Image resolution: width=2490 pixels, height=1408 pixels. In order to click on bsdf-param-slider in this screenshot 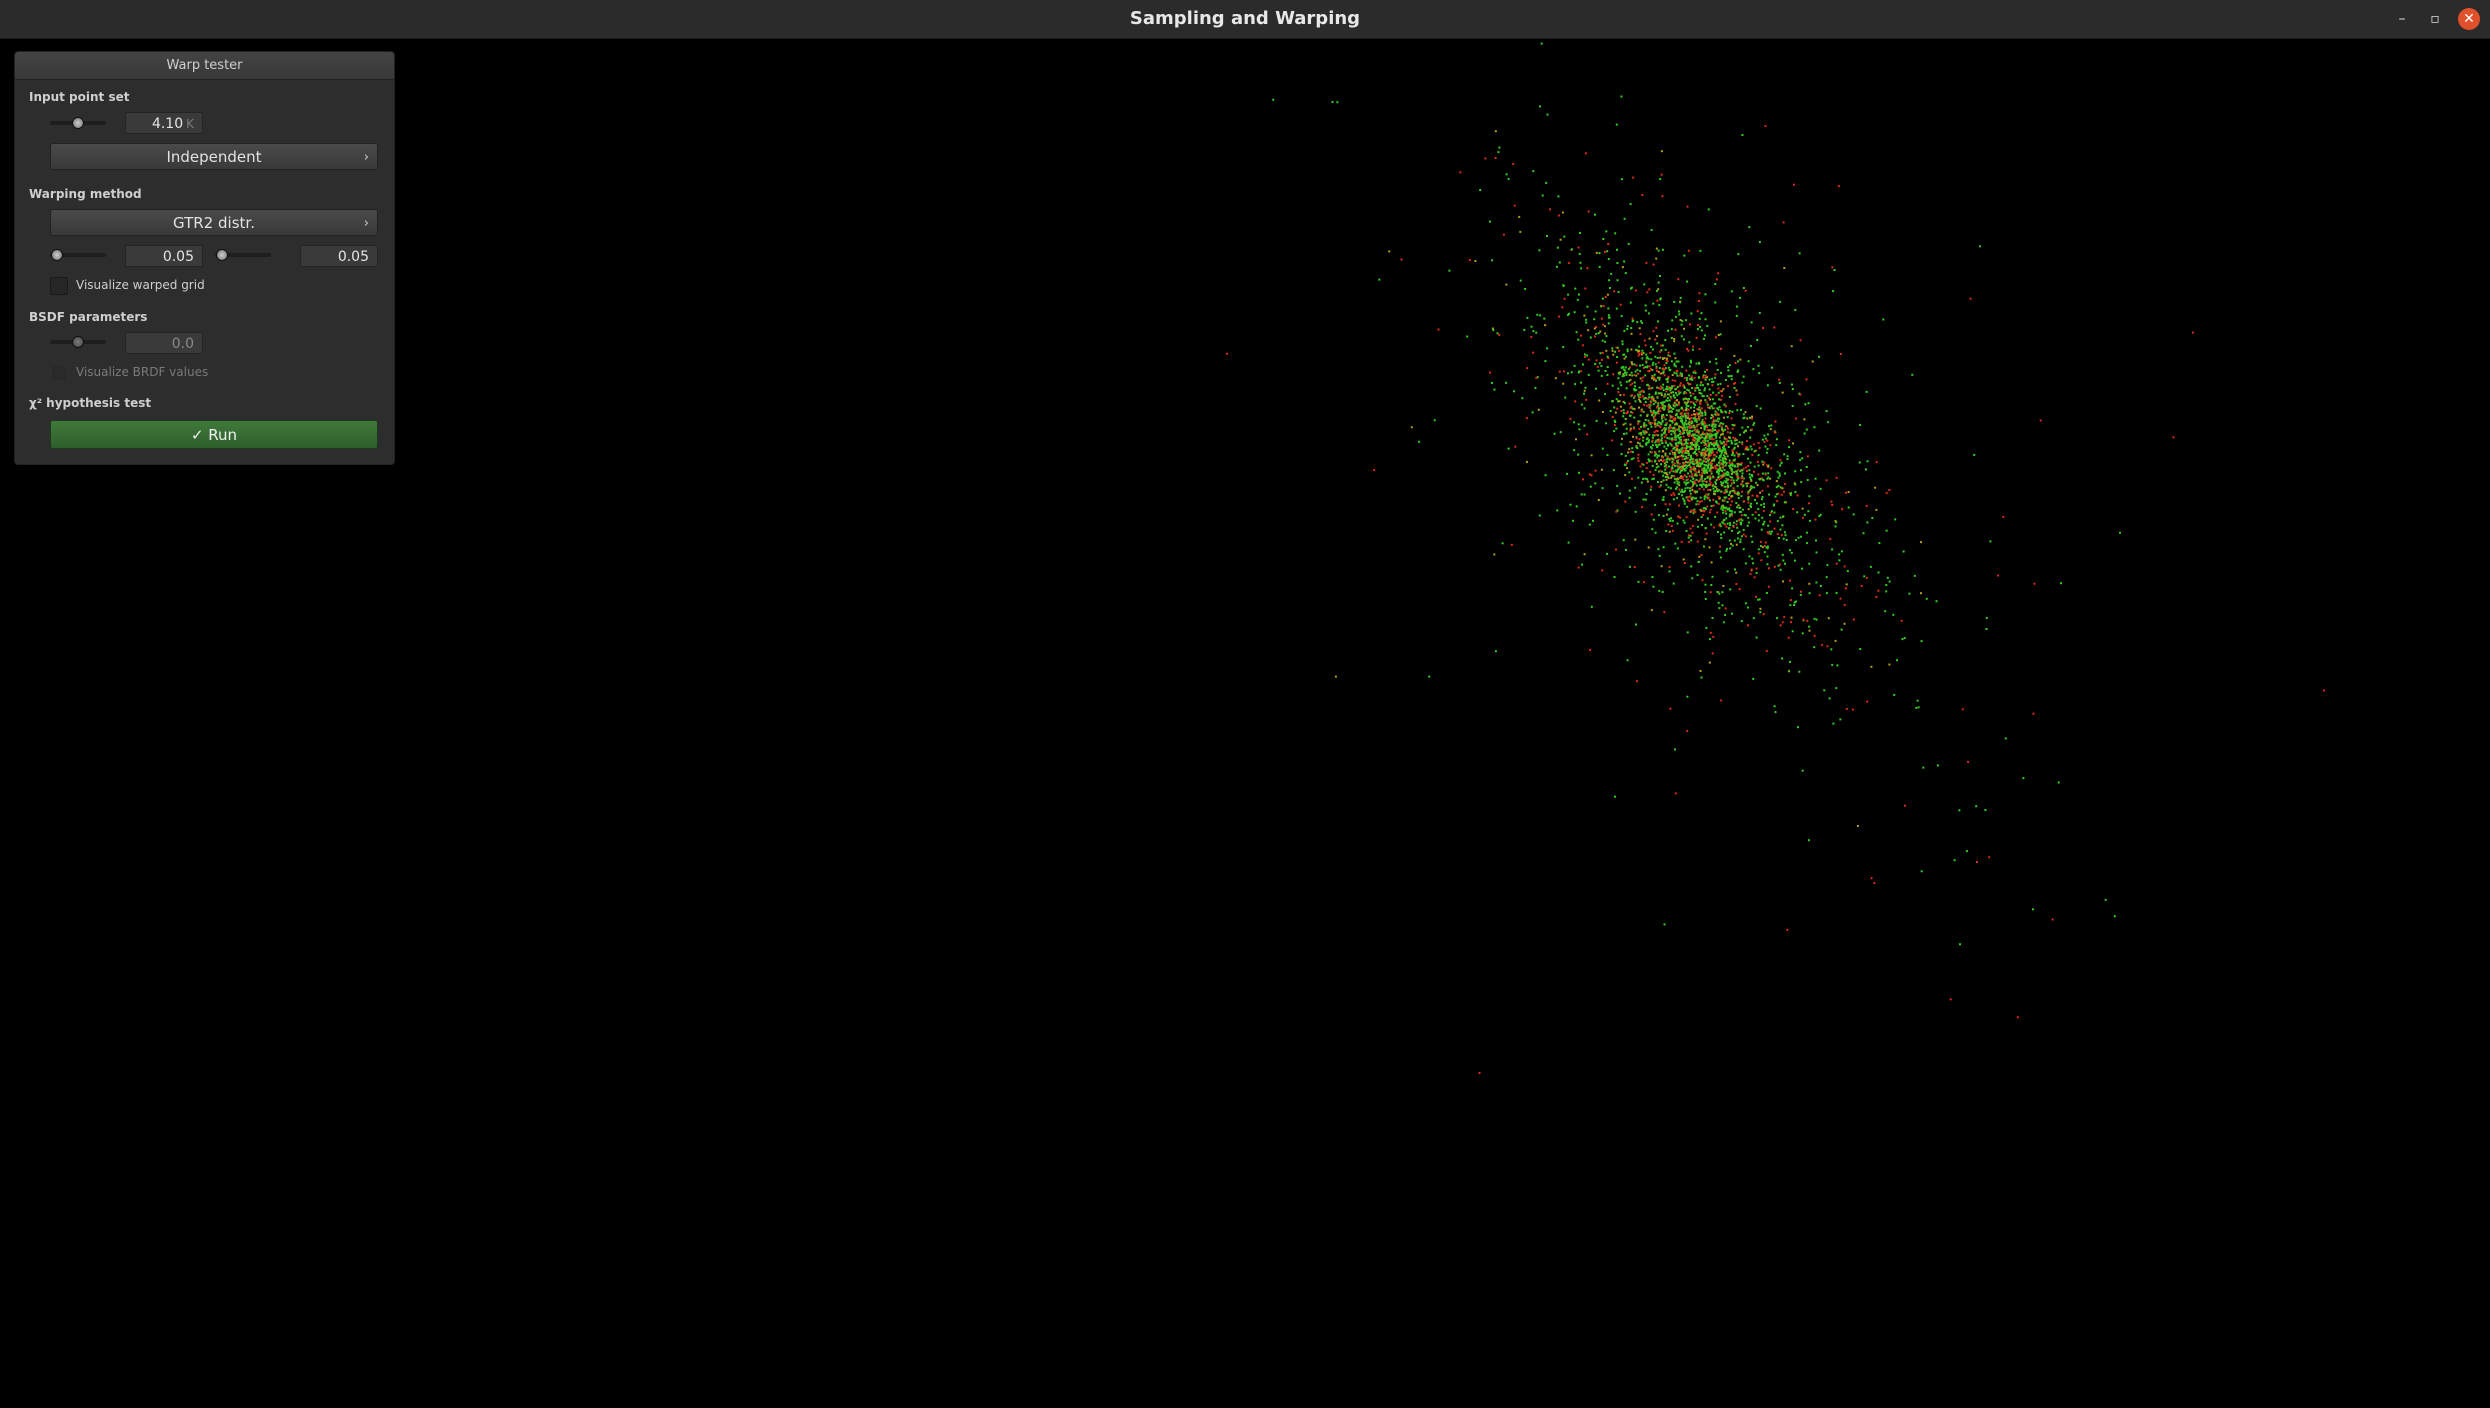, I will do `click(78, 342)`.